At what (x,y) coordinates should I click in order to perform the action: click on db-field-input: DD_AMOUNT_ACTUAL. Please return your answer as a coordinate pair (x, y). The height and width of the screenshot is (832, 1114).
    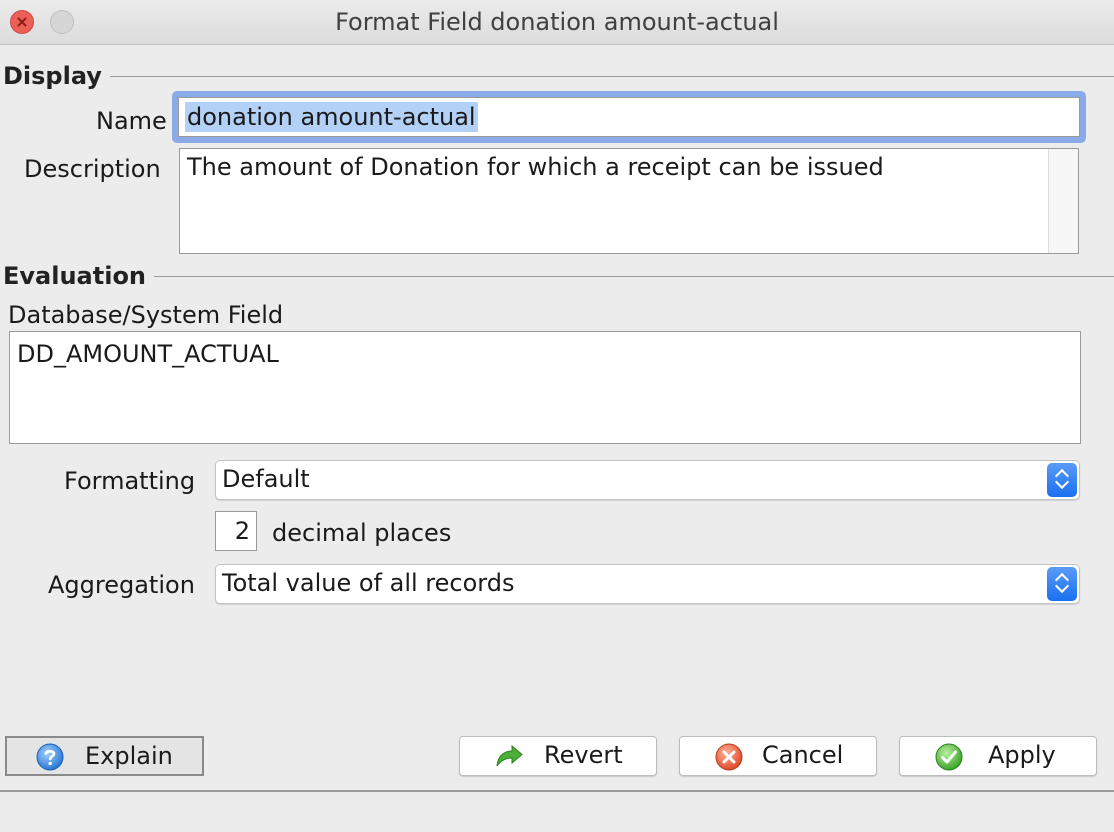
    Looking at the image, I should click on (545, 387).